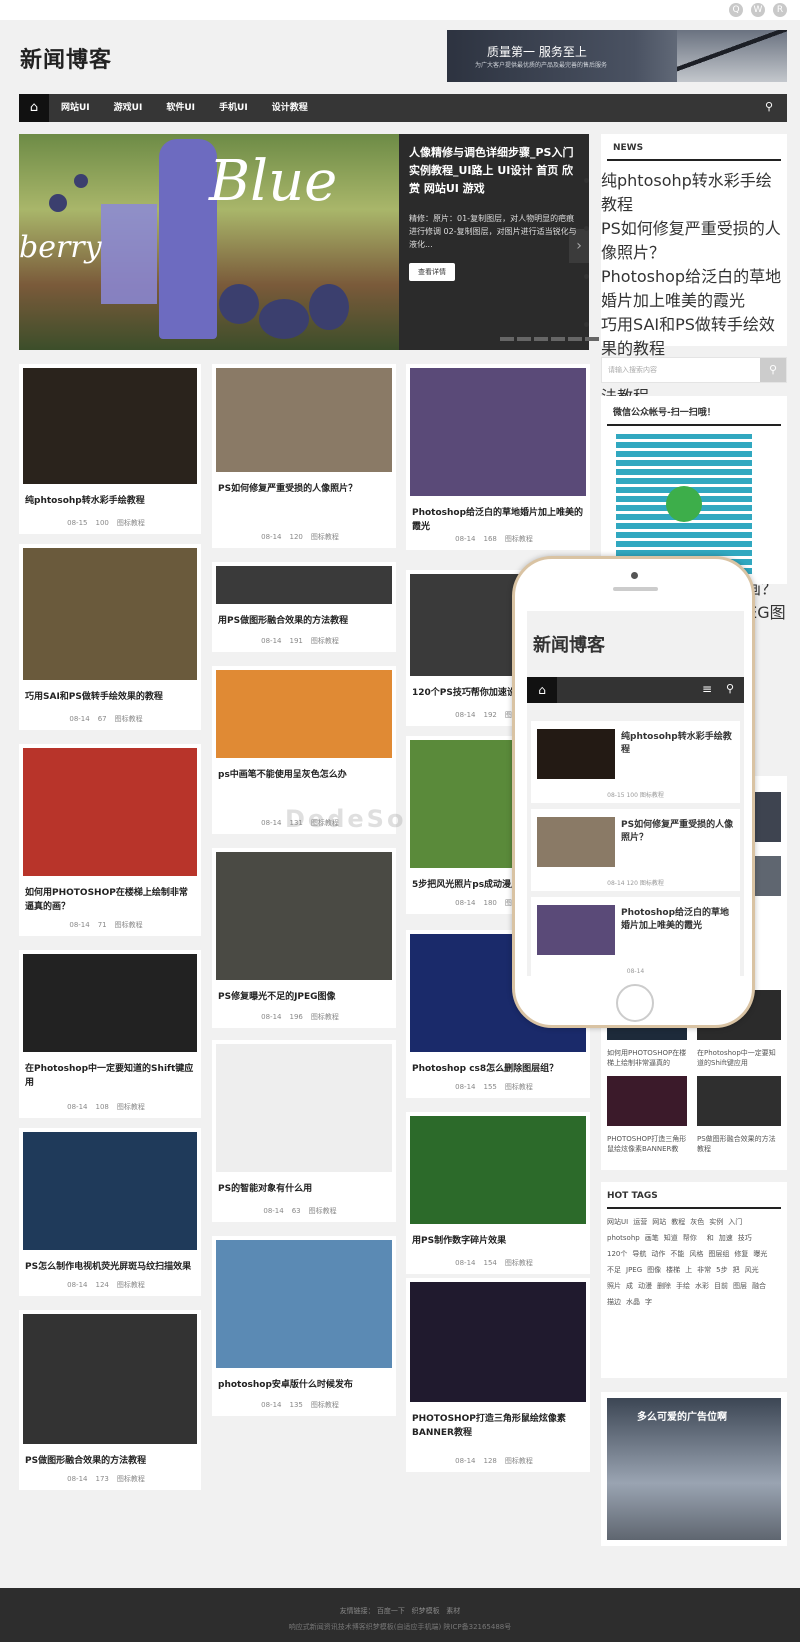 This screenshot has width=800, height=1642. What do you see at coordinates (128, 108) in the screenshot?
I see `nav-item: 游戏UI` at bounding box center [128, 108].